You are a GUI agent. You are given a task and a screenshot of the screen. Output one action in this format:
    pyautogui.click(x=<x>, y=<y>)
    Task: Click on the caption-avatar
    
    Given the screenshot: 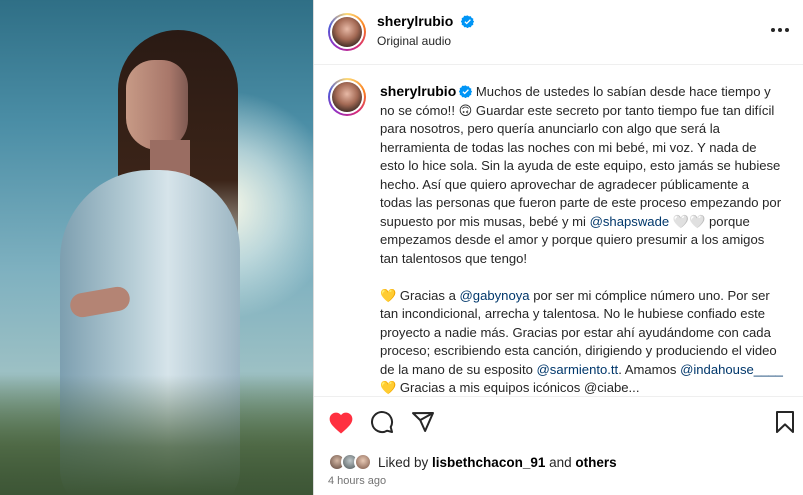 What is the action you would take?
    pyautogui.click(x=347, y=97)
    